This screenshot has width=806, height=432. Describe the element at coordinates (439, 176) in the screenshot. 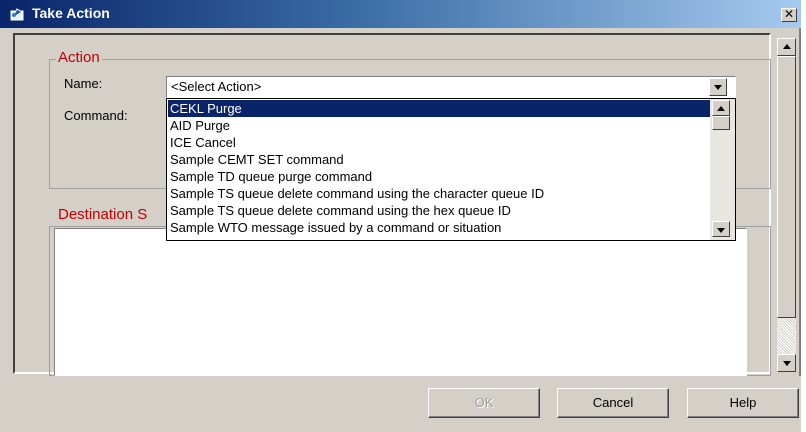

I see `dropdown-item-td-queue-purge: Sample TD queue purge command` at that location.